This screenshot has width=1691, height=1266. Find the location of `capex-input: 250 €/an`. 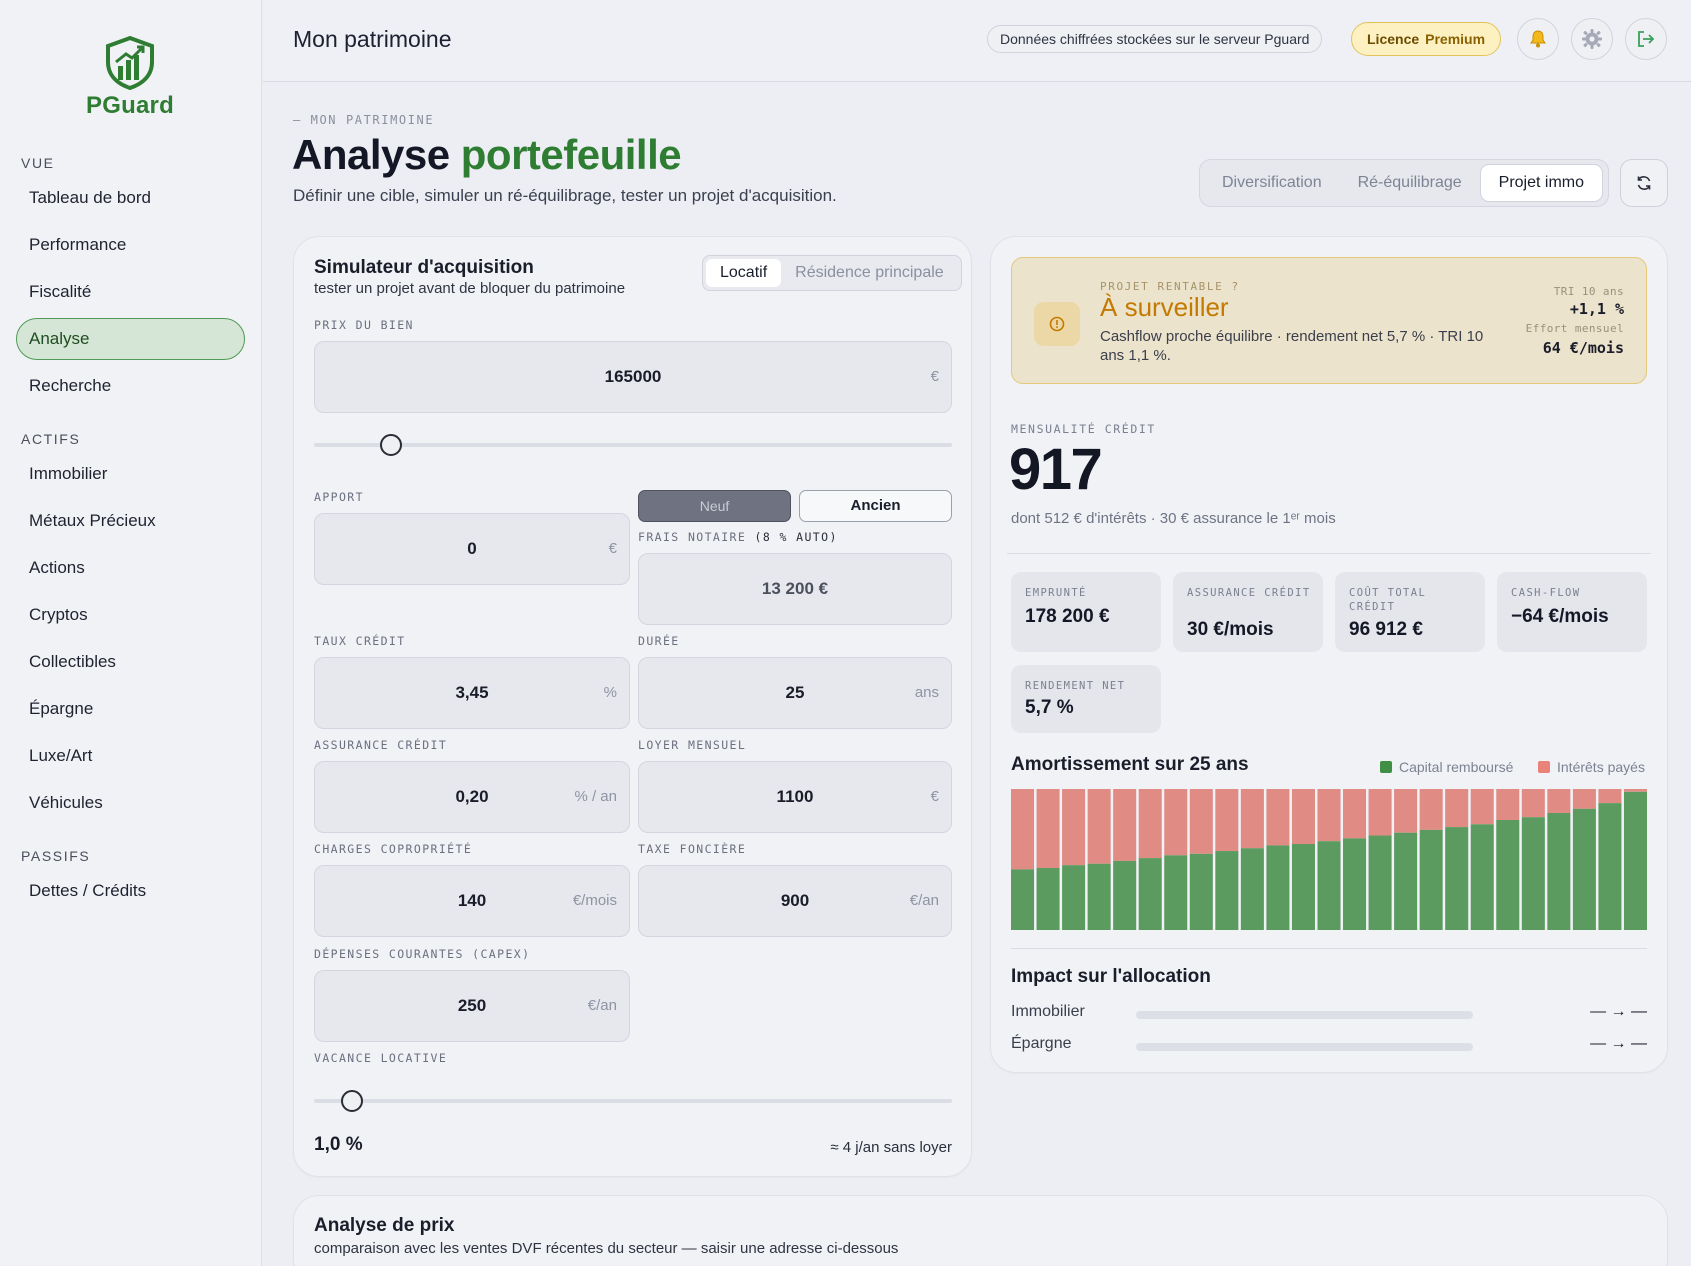

capex-input: 250 €/an is located at coordinates (472, 1006).